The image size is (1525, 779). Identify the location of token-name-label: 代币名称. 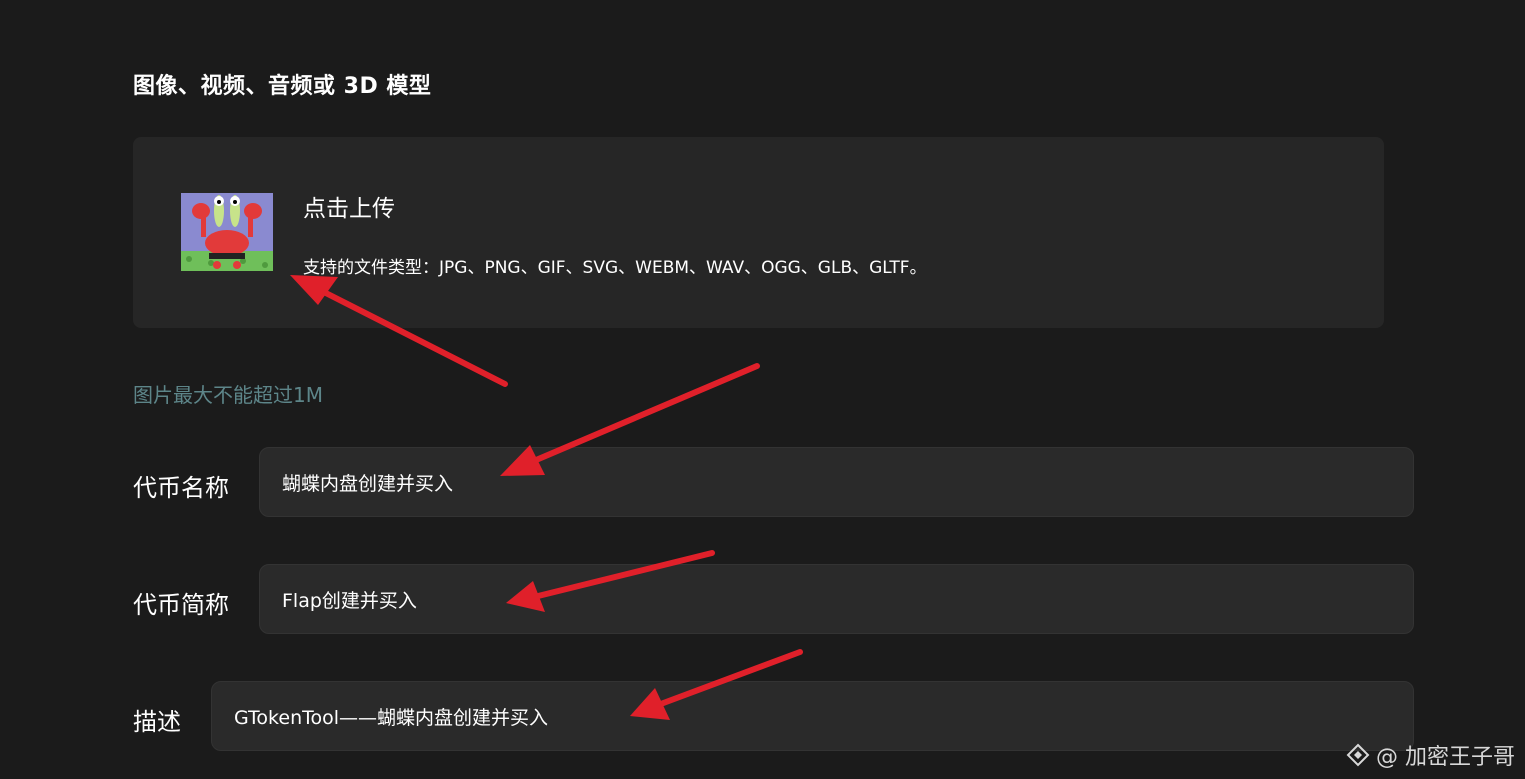
(181, 488).